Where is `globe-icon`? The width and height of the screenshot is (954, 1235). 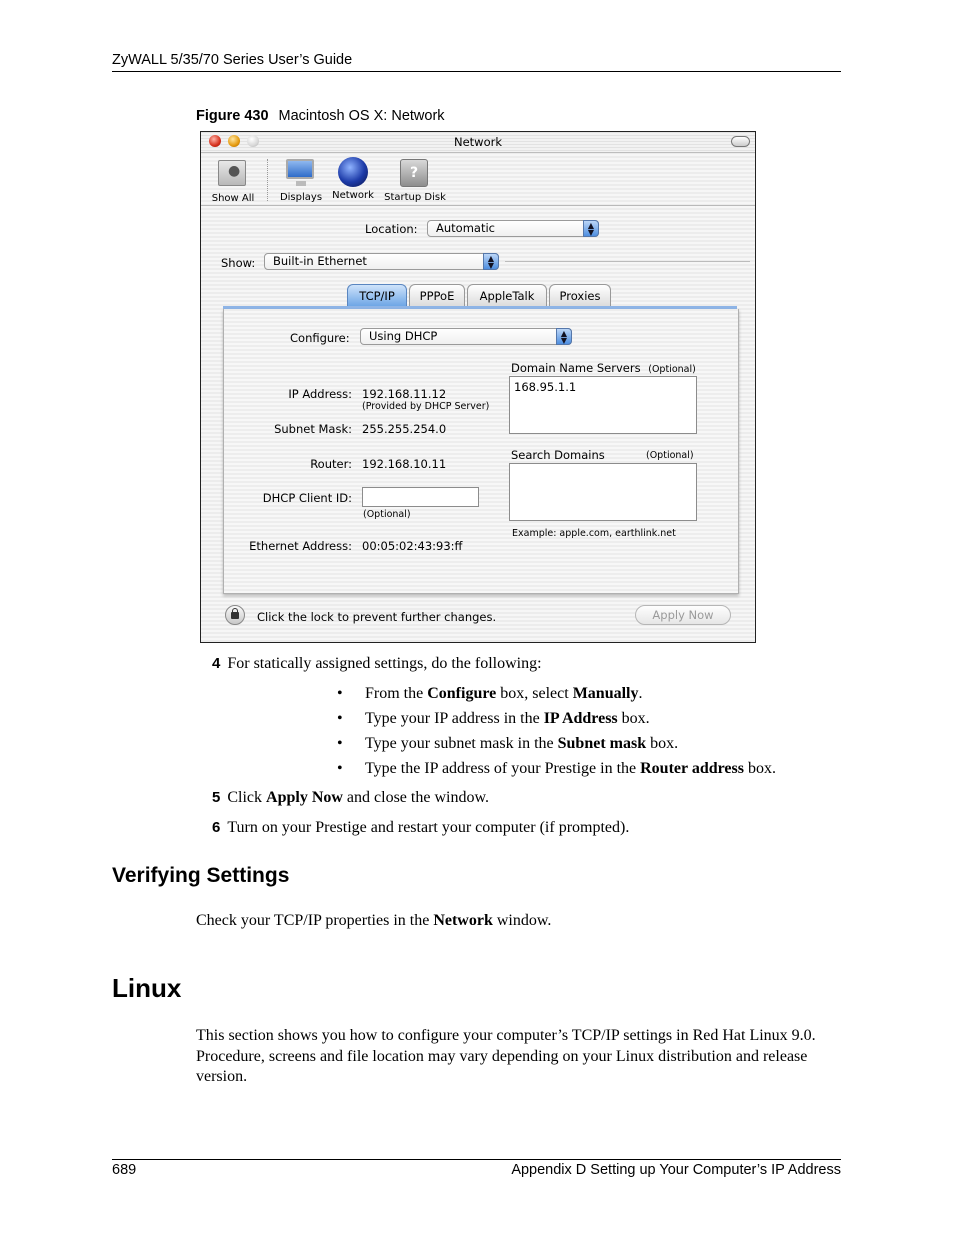 globe-icon is located at coordinates (353, 172).